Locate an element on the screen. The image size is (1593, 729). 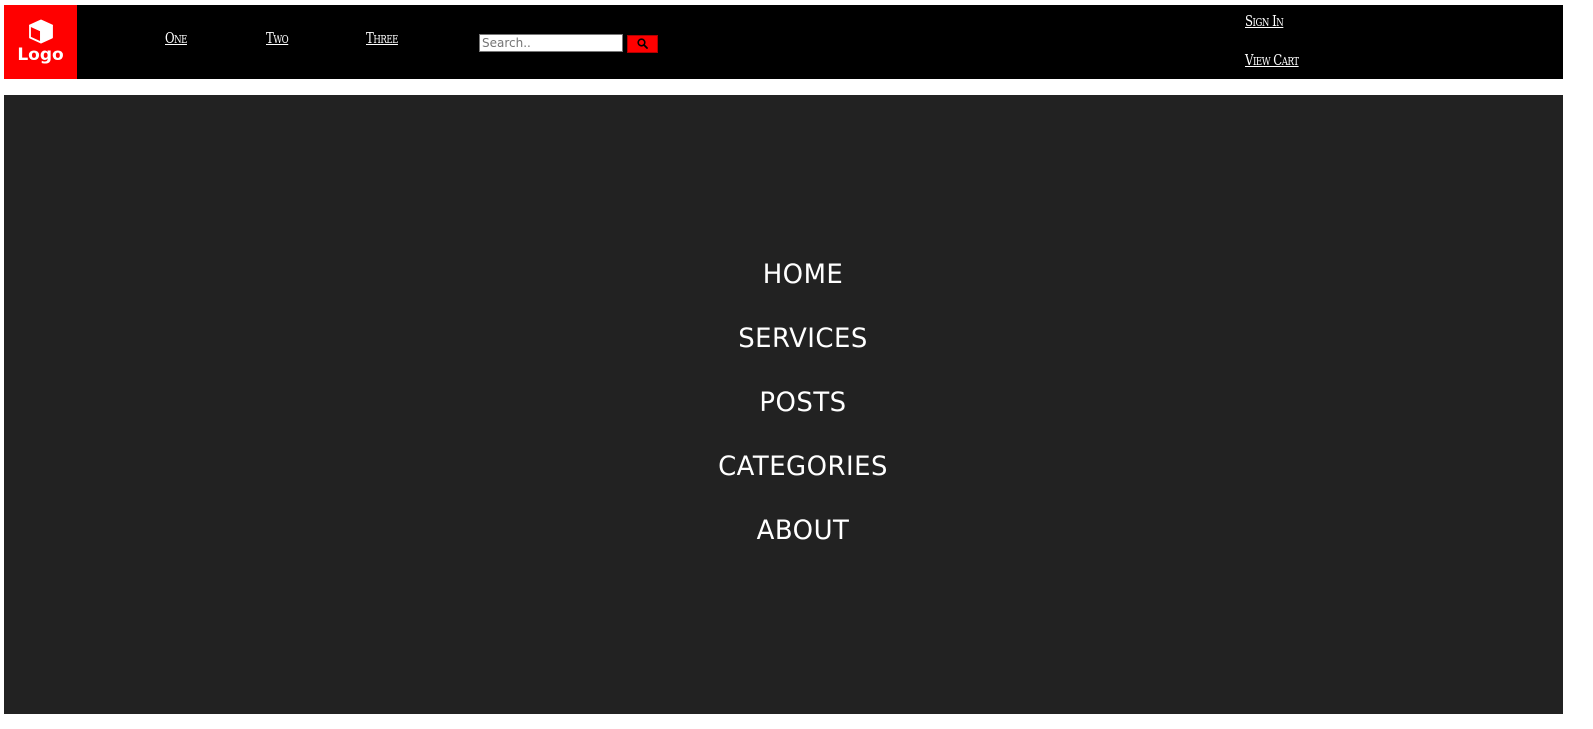
nav-link-two: Two is located at coordinates (277, 38).